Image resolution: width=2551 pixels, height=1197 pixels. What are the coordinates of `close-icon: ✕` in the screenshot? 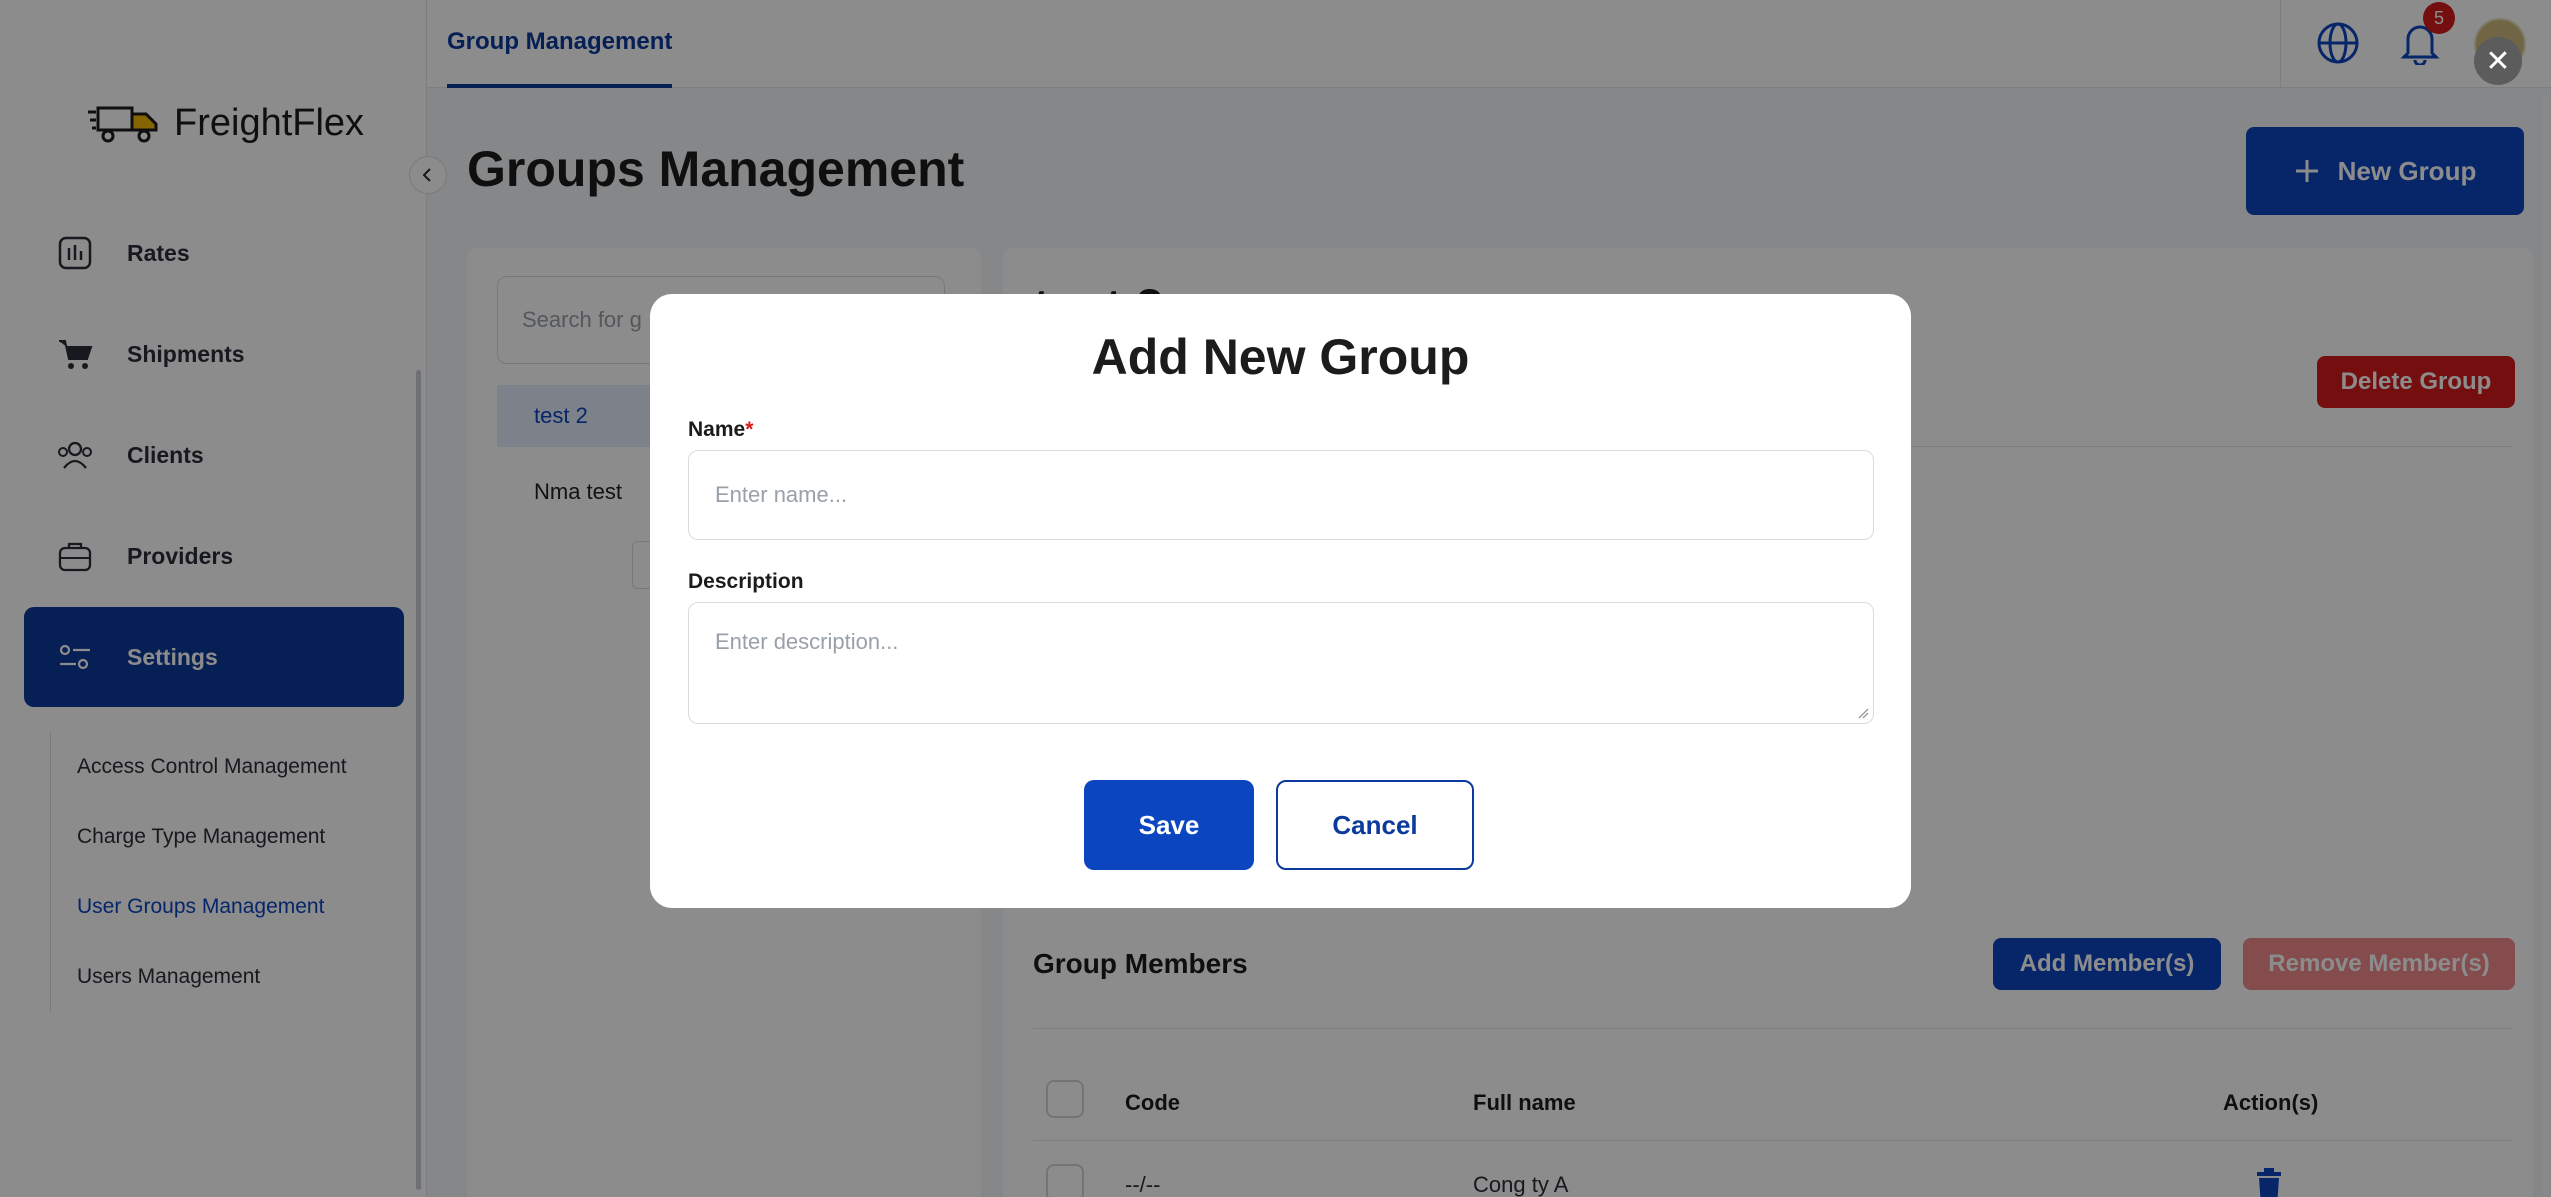 It's located at (2498, 61).